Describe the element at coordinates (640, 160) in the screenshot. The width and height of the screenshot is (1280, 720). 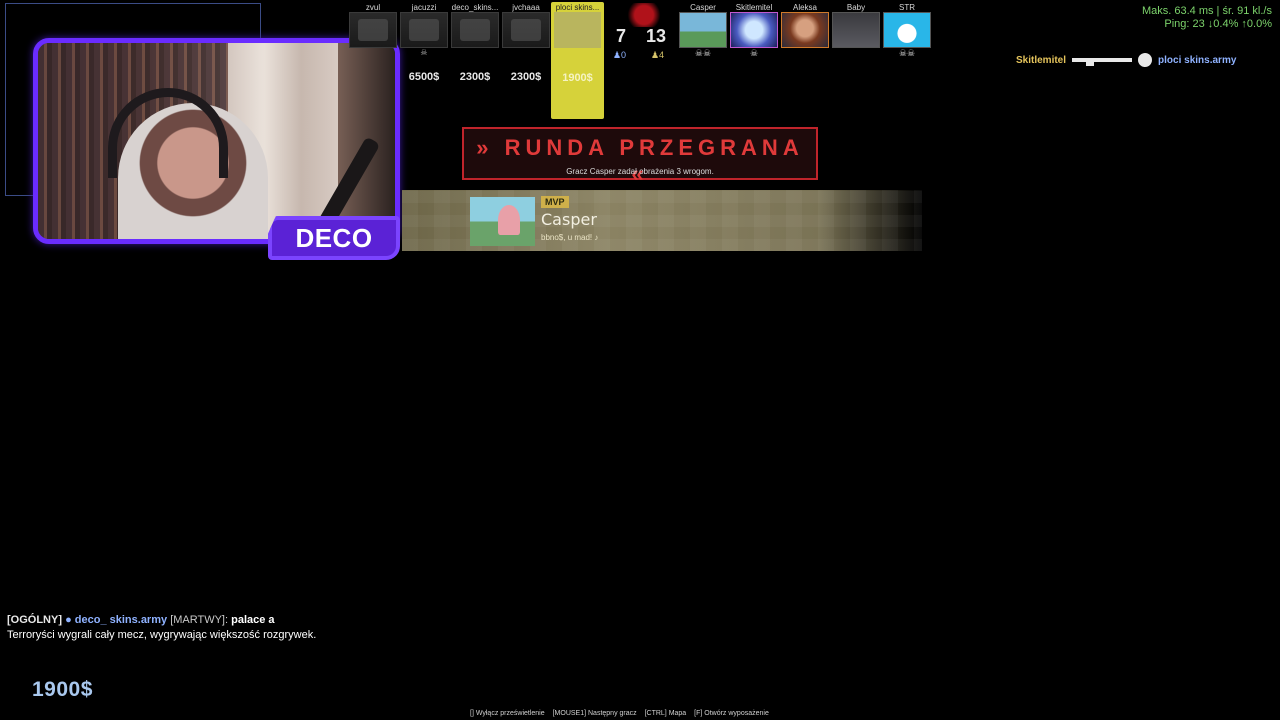
I see `round-result-title: » RUNDA PRZEGRANA «` at that location.